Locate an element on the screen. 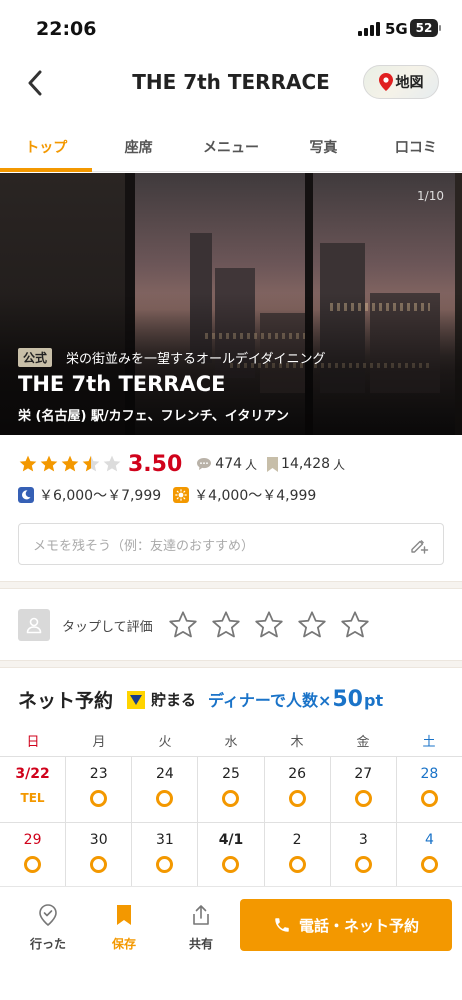 The width and height of the screenshot is (462, 1000). day-number: 29 is located at coordinates (32, 840).